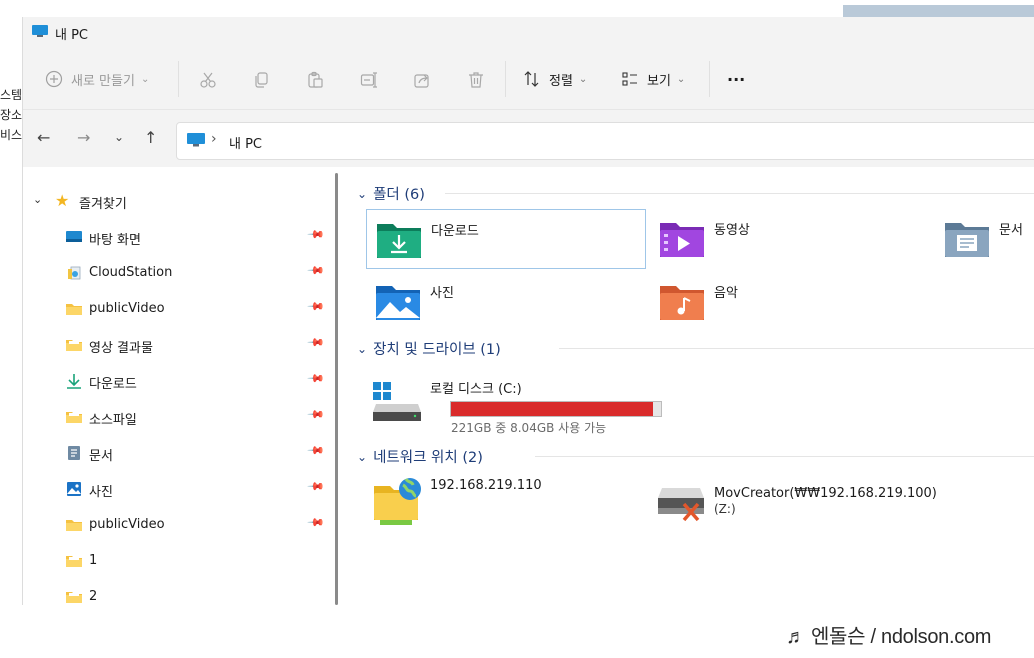  Describe the element at coordinates (74, 236) in the screenshot. I see `desktop-icon` at that location.